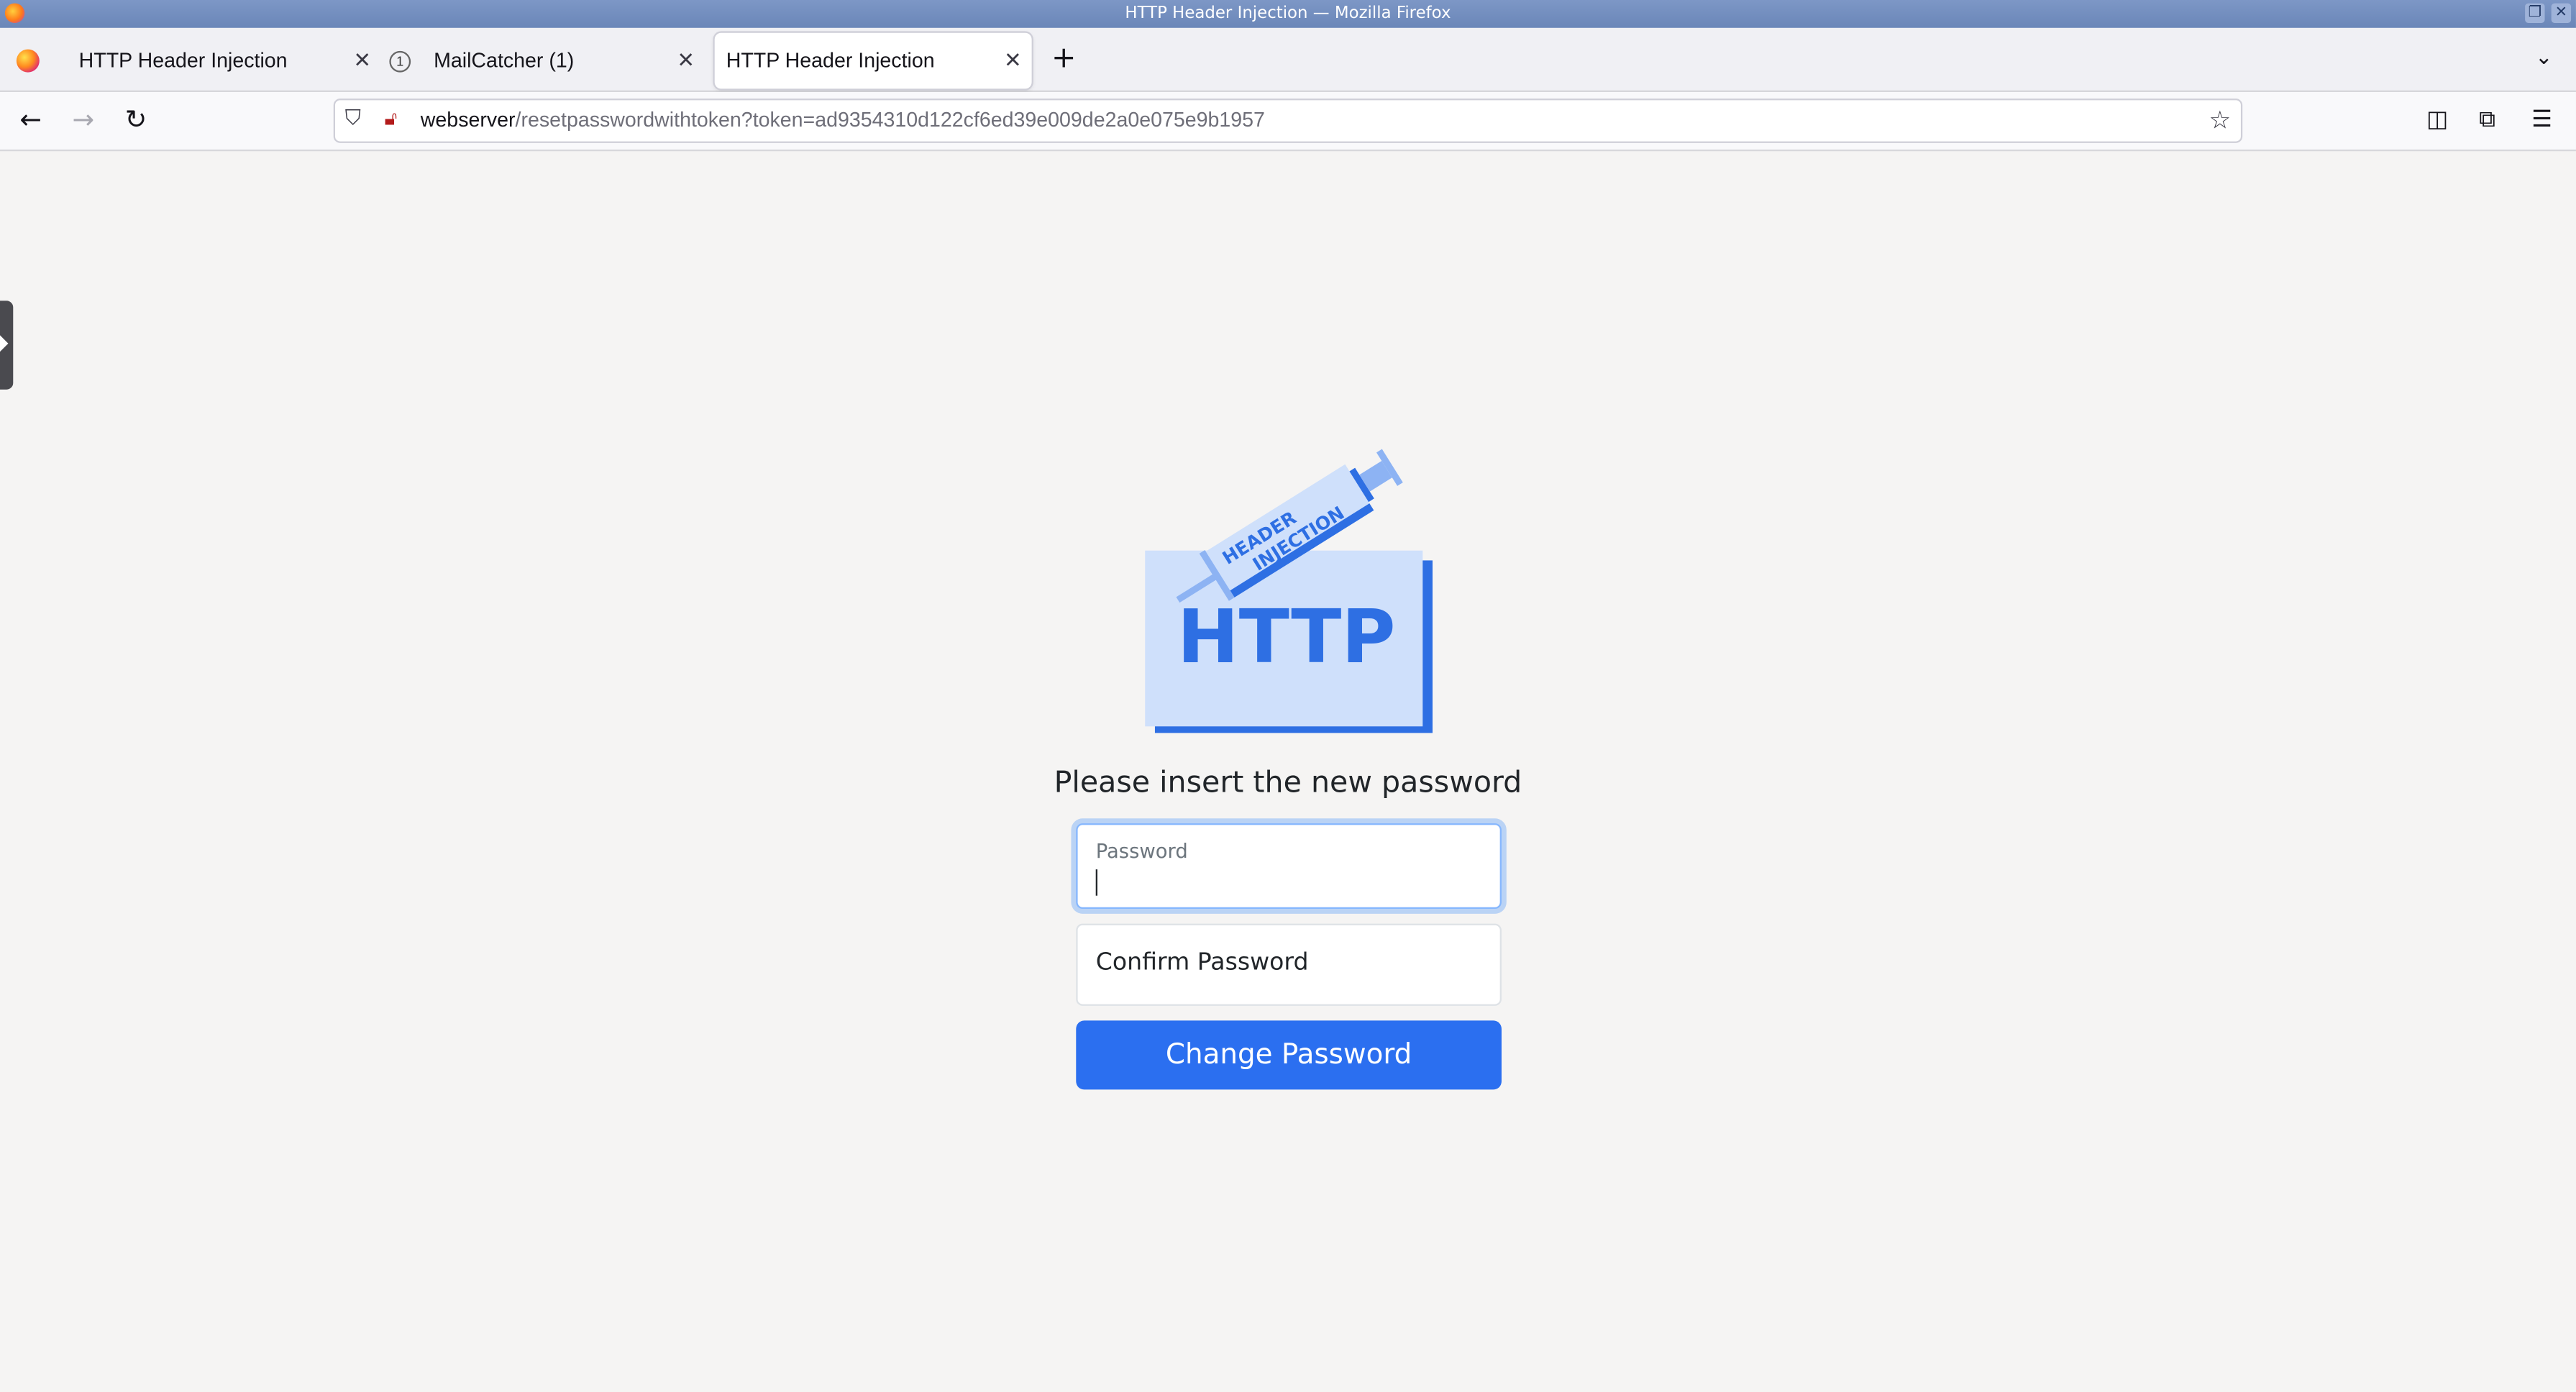 The height and width of the screenshot is (1392, 2576). Describe the element at coordinates (14, 13) in the screenshot. I see `firefox-icon` at that location.